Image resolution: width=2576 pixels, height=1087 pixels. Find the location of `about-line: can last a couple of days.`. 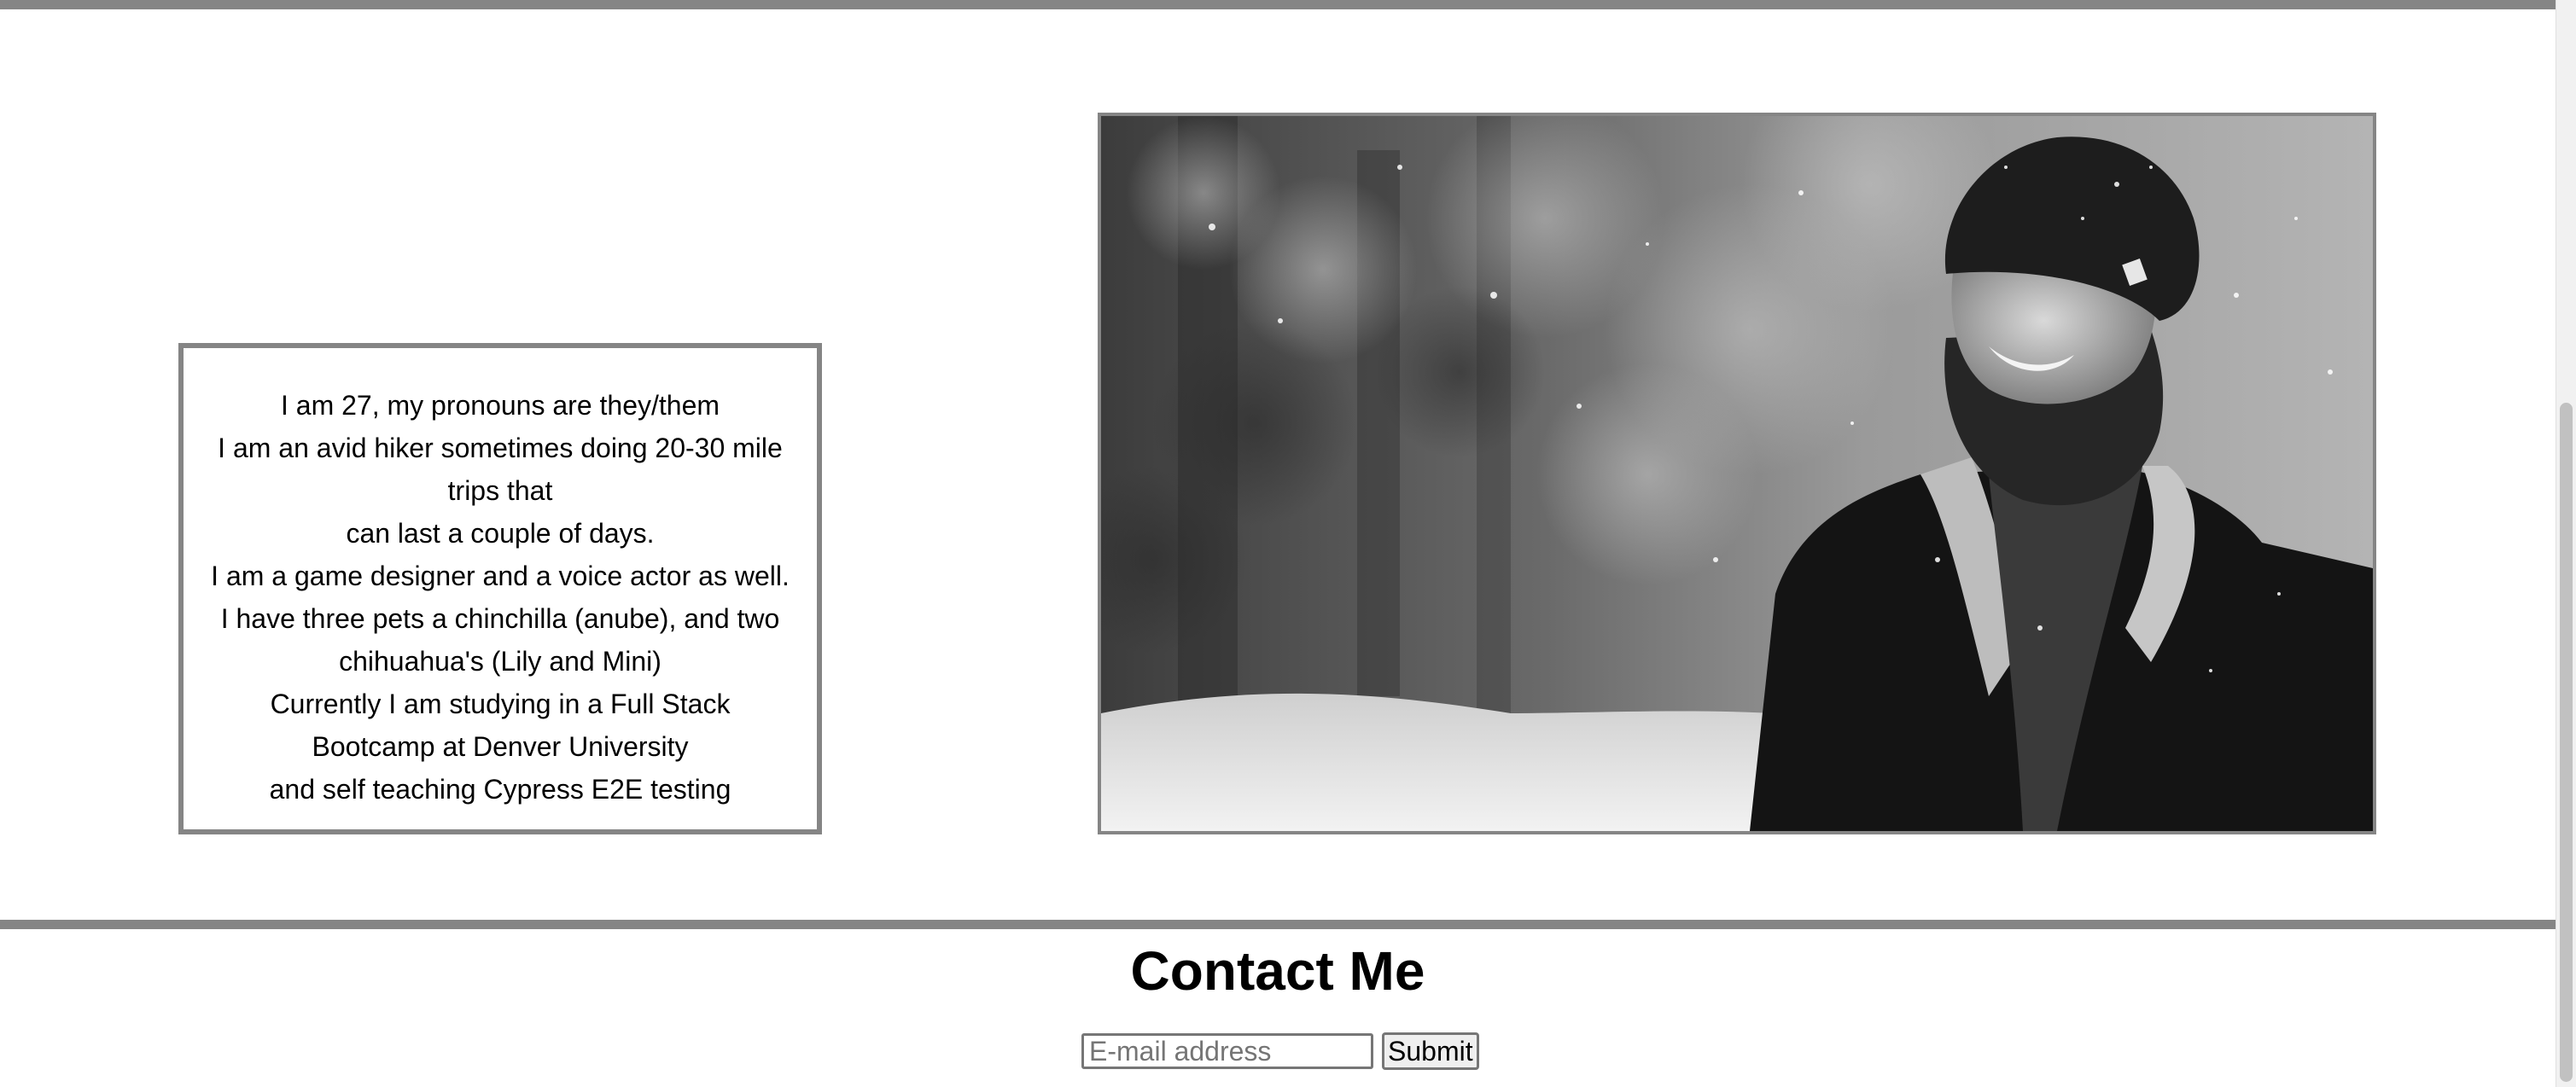

about-line: can last a couple of days. is located at coordinates (500, 534).